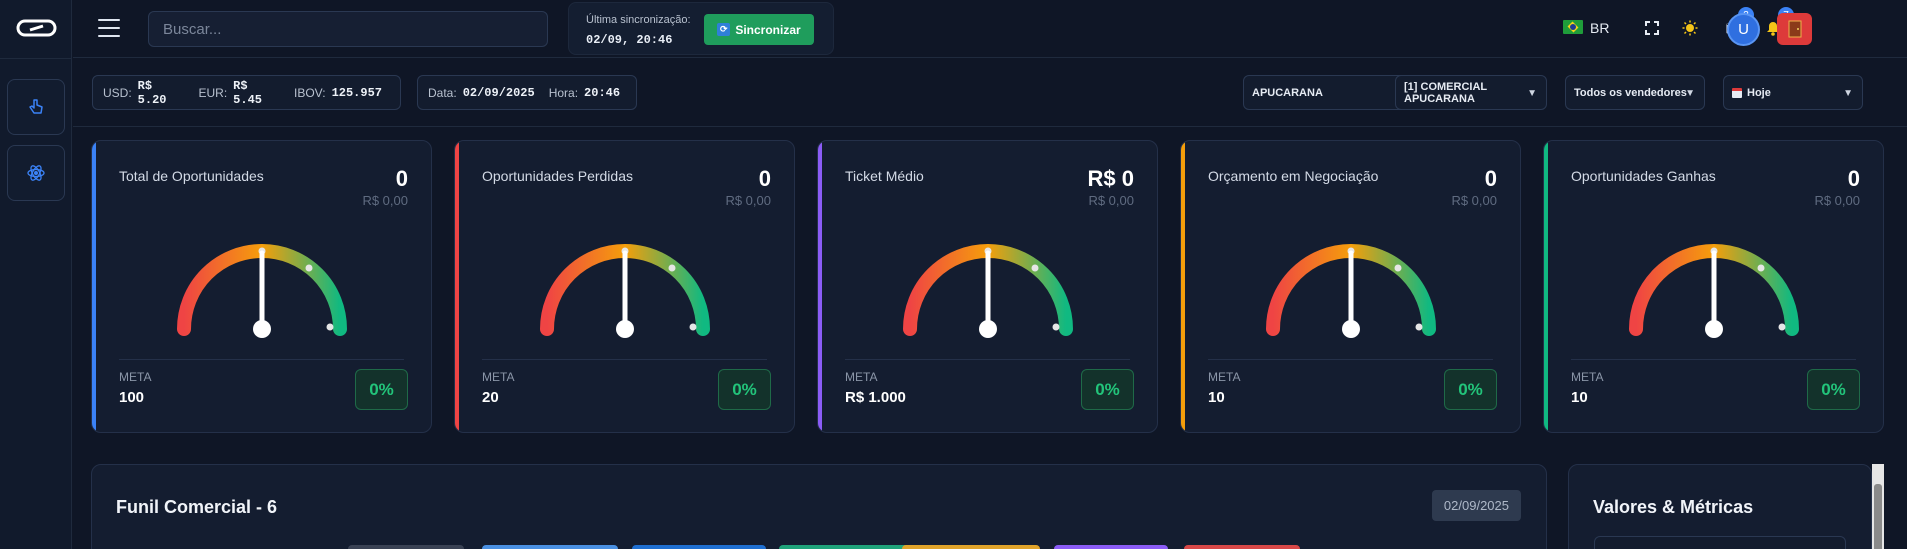 Image resolution: width=1907 pixels, height=549 pixels. I want to click on date-value: 02/09/2025, so click(498, 92).